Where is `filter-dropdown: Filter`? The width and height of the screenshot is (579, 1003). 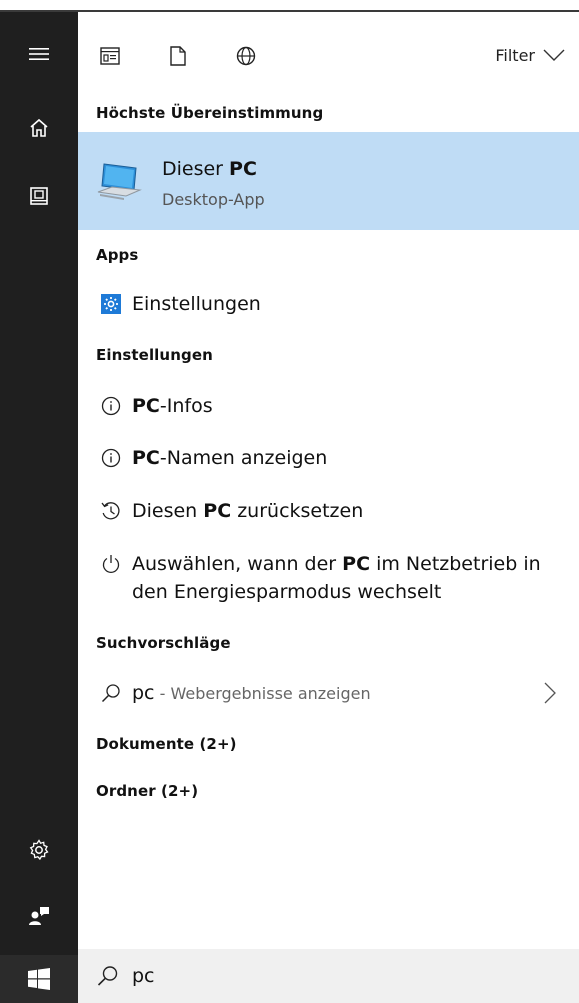
filter-dropdown: Filter is located at coordinates (530, 55).